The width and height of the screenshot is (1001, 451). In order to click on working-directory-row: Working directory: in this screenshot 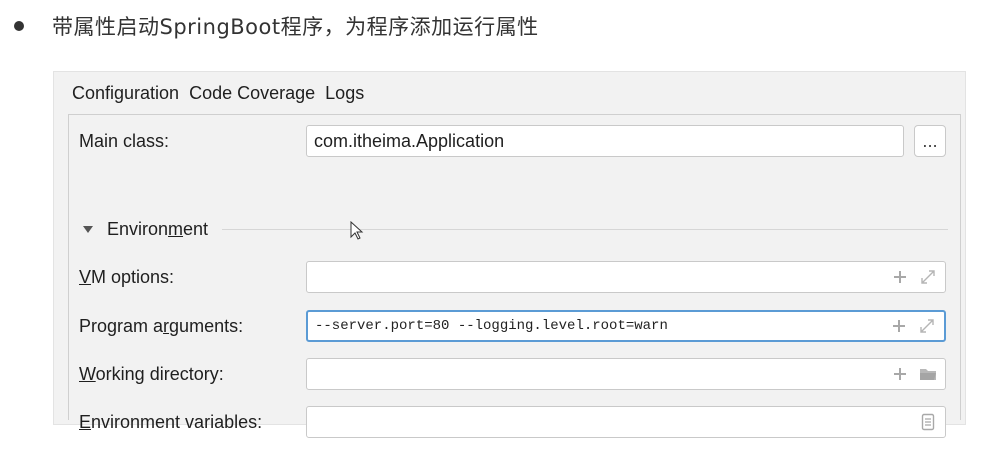, I will do `click(515, 374)`.